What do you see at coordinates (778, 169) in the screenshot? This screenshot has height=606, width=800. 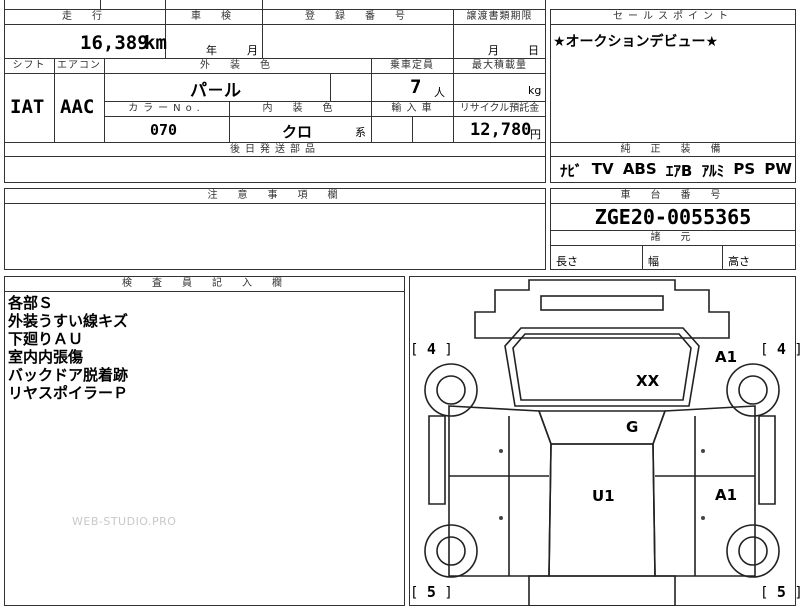 I see `equipment-item: PW` at bounding box center [778, 169].